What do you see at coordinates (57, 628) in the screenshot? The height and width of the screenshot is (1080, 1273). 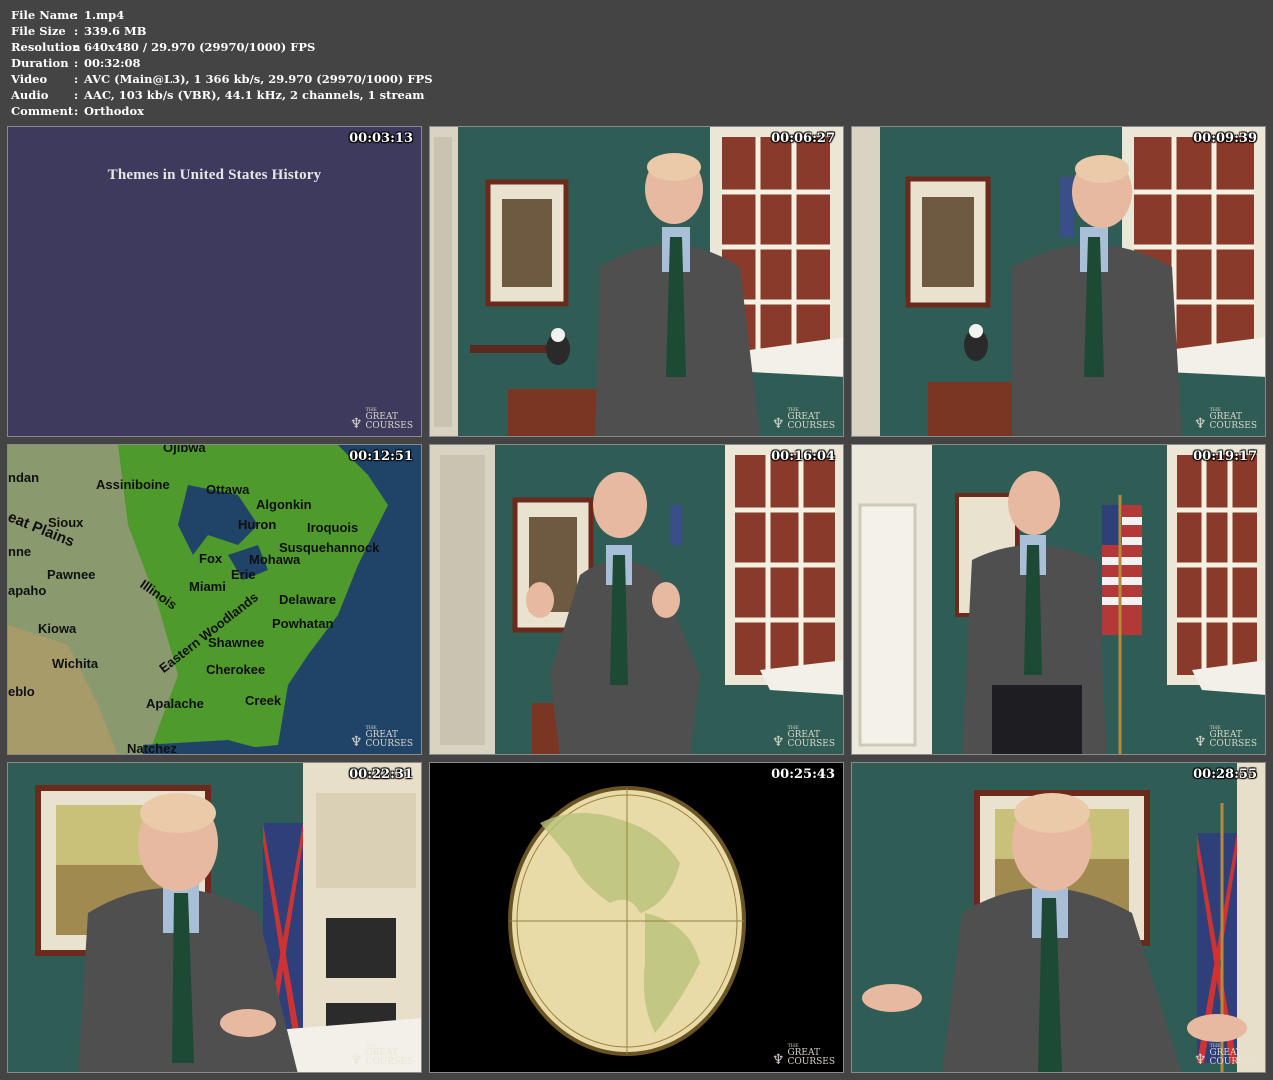 I see `map-label: Kiowa` at bounding box center [57, 628].